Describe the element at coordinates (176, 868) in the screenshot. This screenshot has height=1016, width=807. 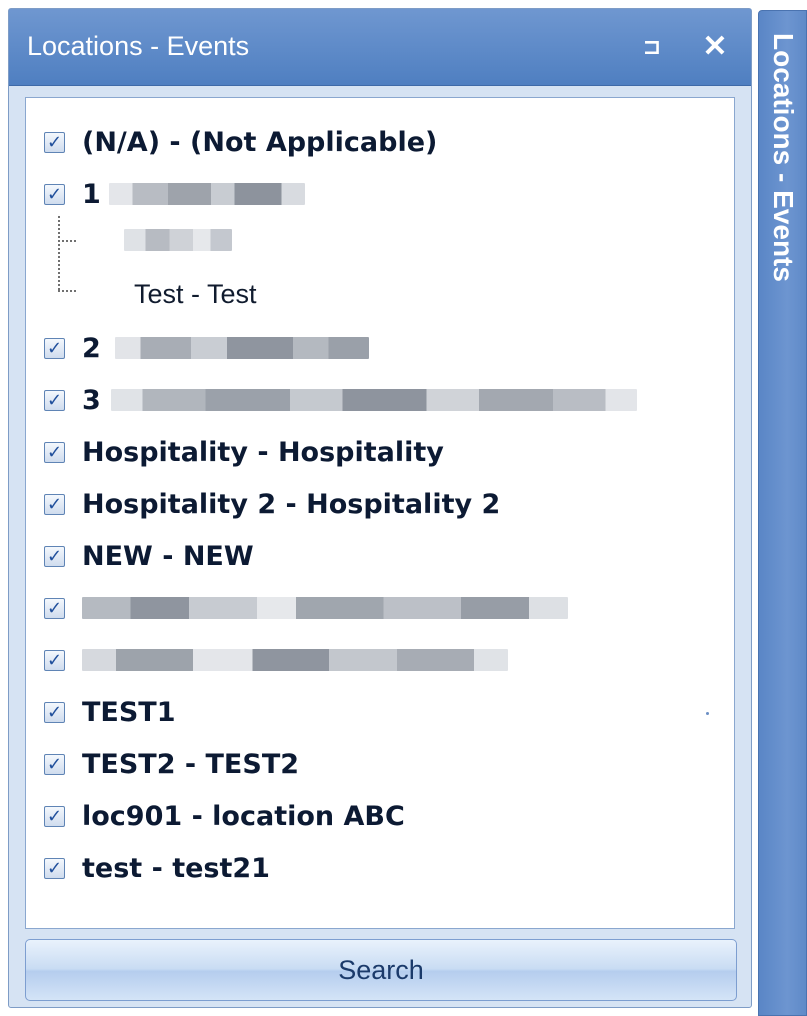
I see `list-item-label: test - test21` at that location.